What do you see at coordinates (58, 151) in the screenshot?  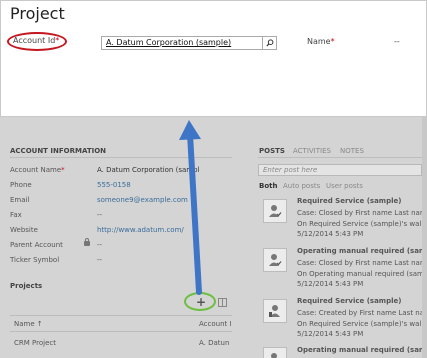 I see `account-info-heading: ACCOUNT INFORMATION` at bounding box center [58, 151].